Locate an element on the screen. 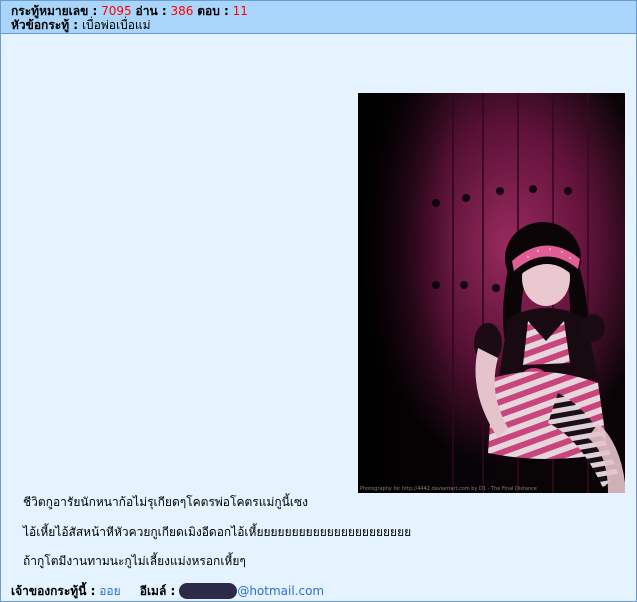  owner-label: เจ้าของกระทู้นี้ : is located at coordinates (53, 591).